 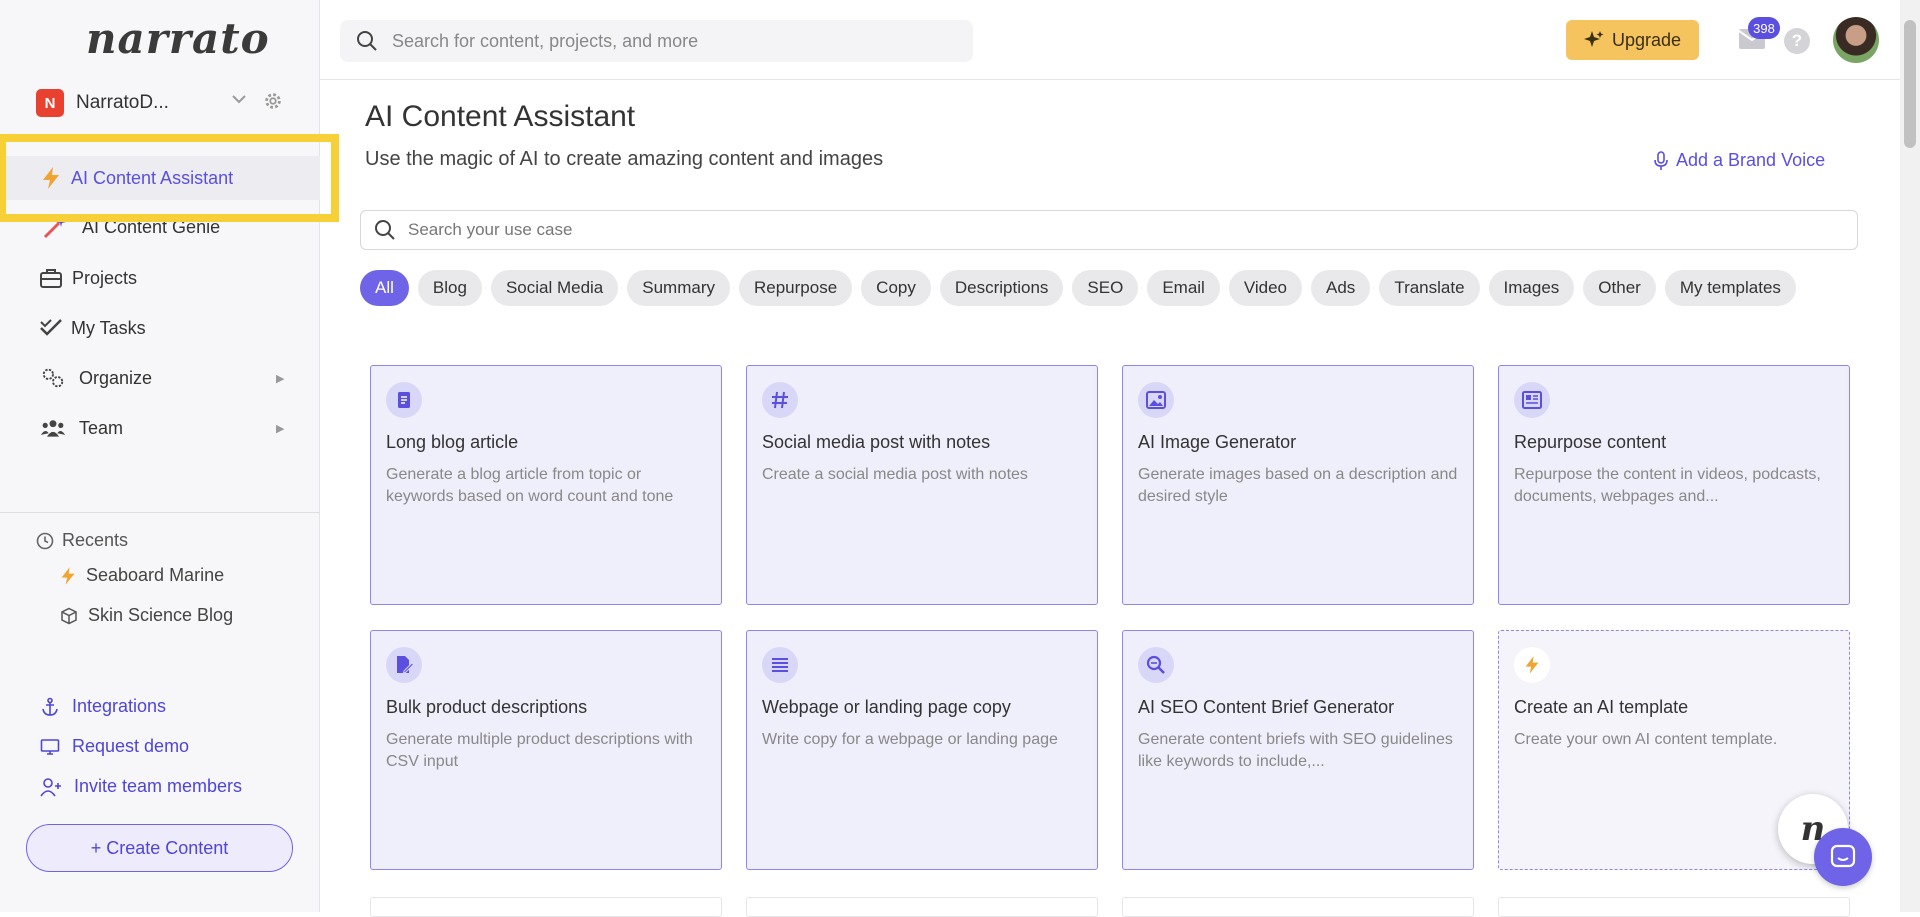 What do you see at coordinates (155, 575) in the screenshot?
I see `recent-item-label: Seaboard Marine` at bounding box center [155, 575].